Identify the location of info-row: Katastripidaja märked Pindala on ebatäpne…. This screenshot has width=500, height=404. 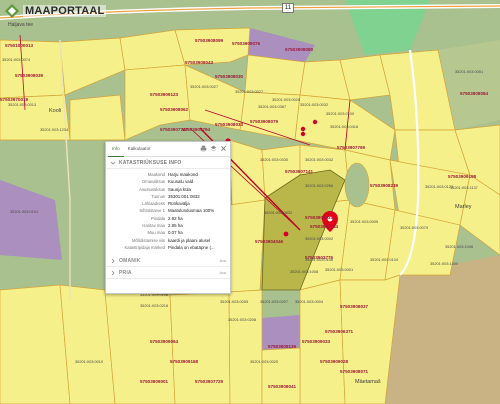
(168, 248).